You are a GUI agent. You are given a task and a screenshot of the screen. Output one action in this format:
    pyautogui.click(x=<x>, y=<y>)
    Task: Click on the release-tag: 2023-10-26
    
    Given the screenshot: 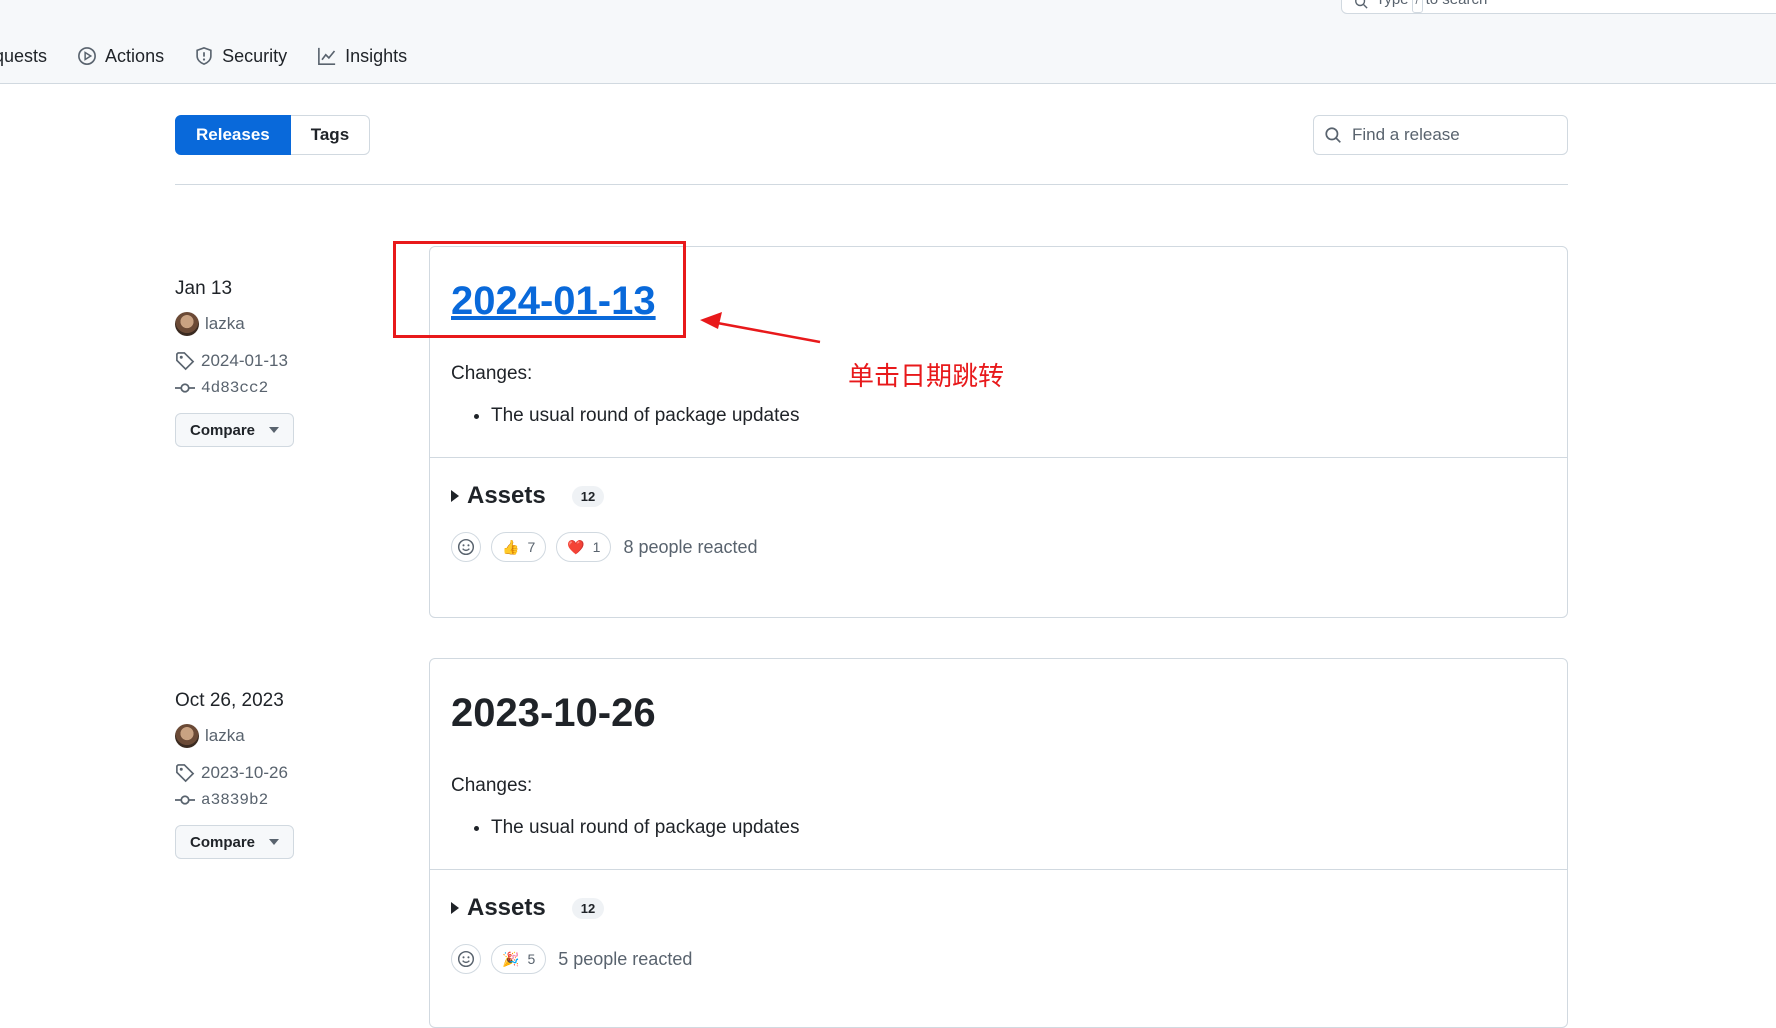 What is the action you would take?
    pyautogui.click(x=295, y=772)
    